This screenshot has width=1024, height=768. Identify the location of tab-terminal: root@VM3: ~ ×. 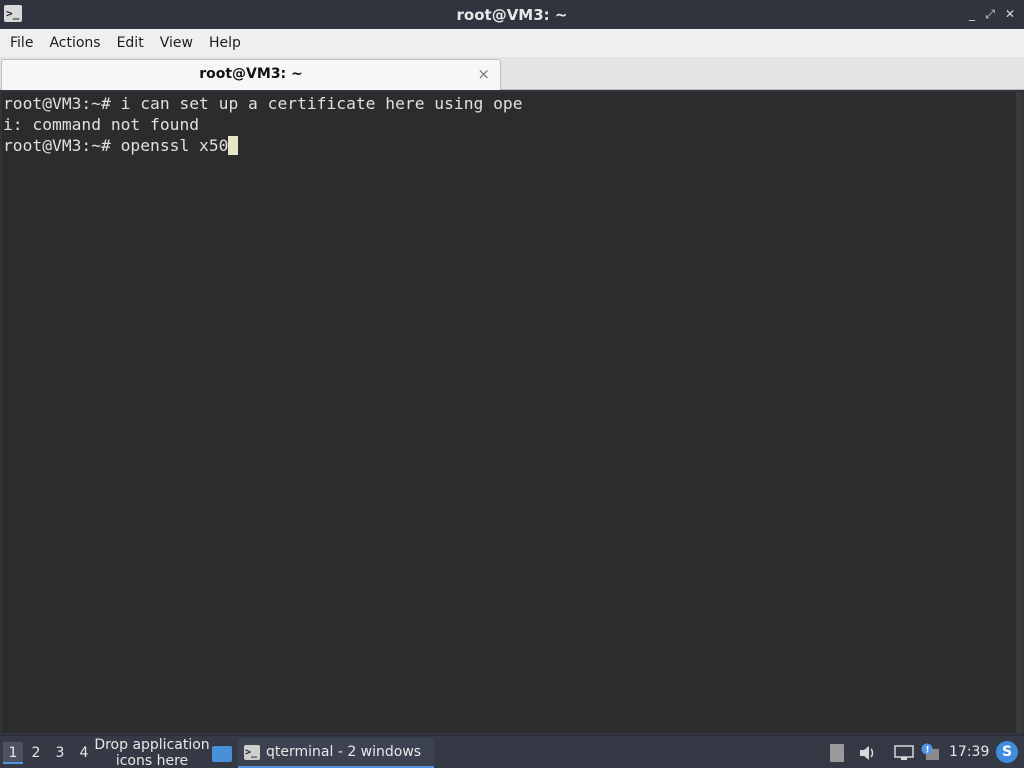
(251, 74).